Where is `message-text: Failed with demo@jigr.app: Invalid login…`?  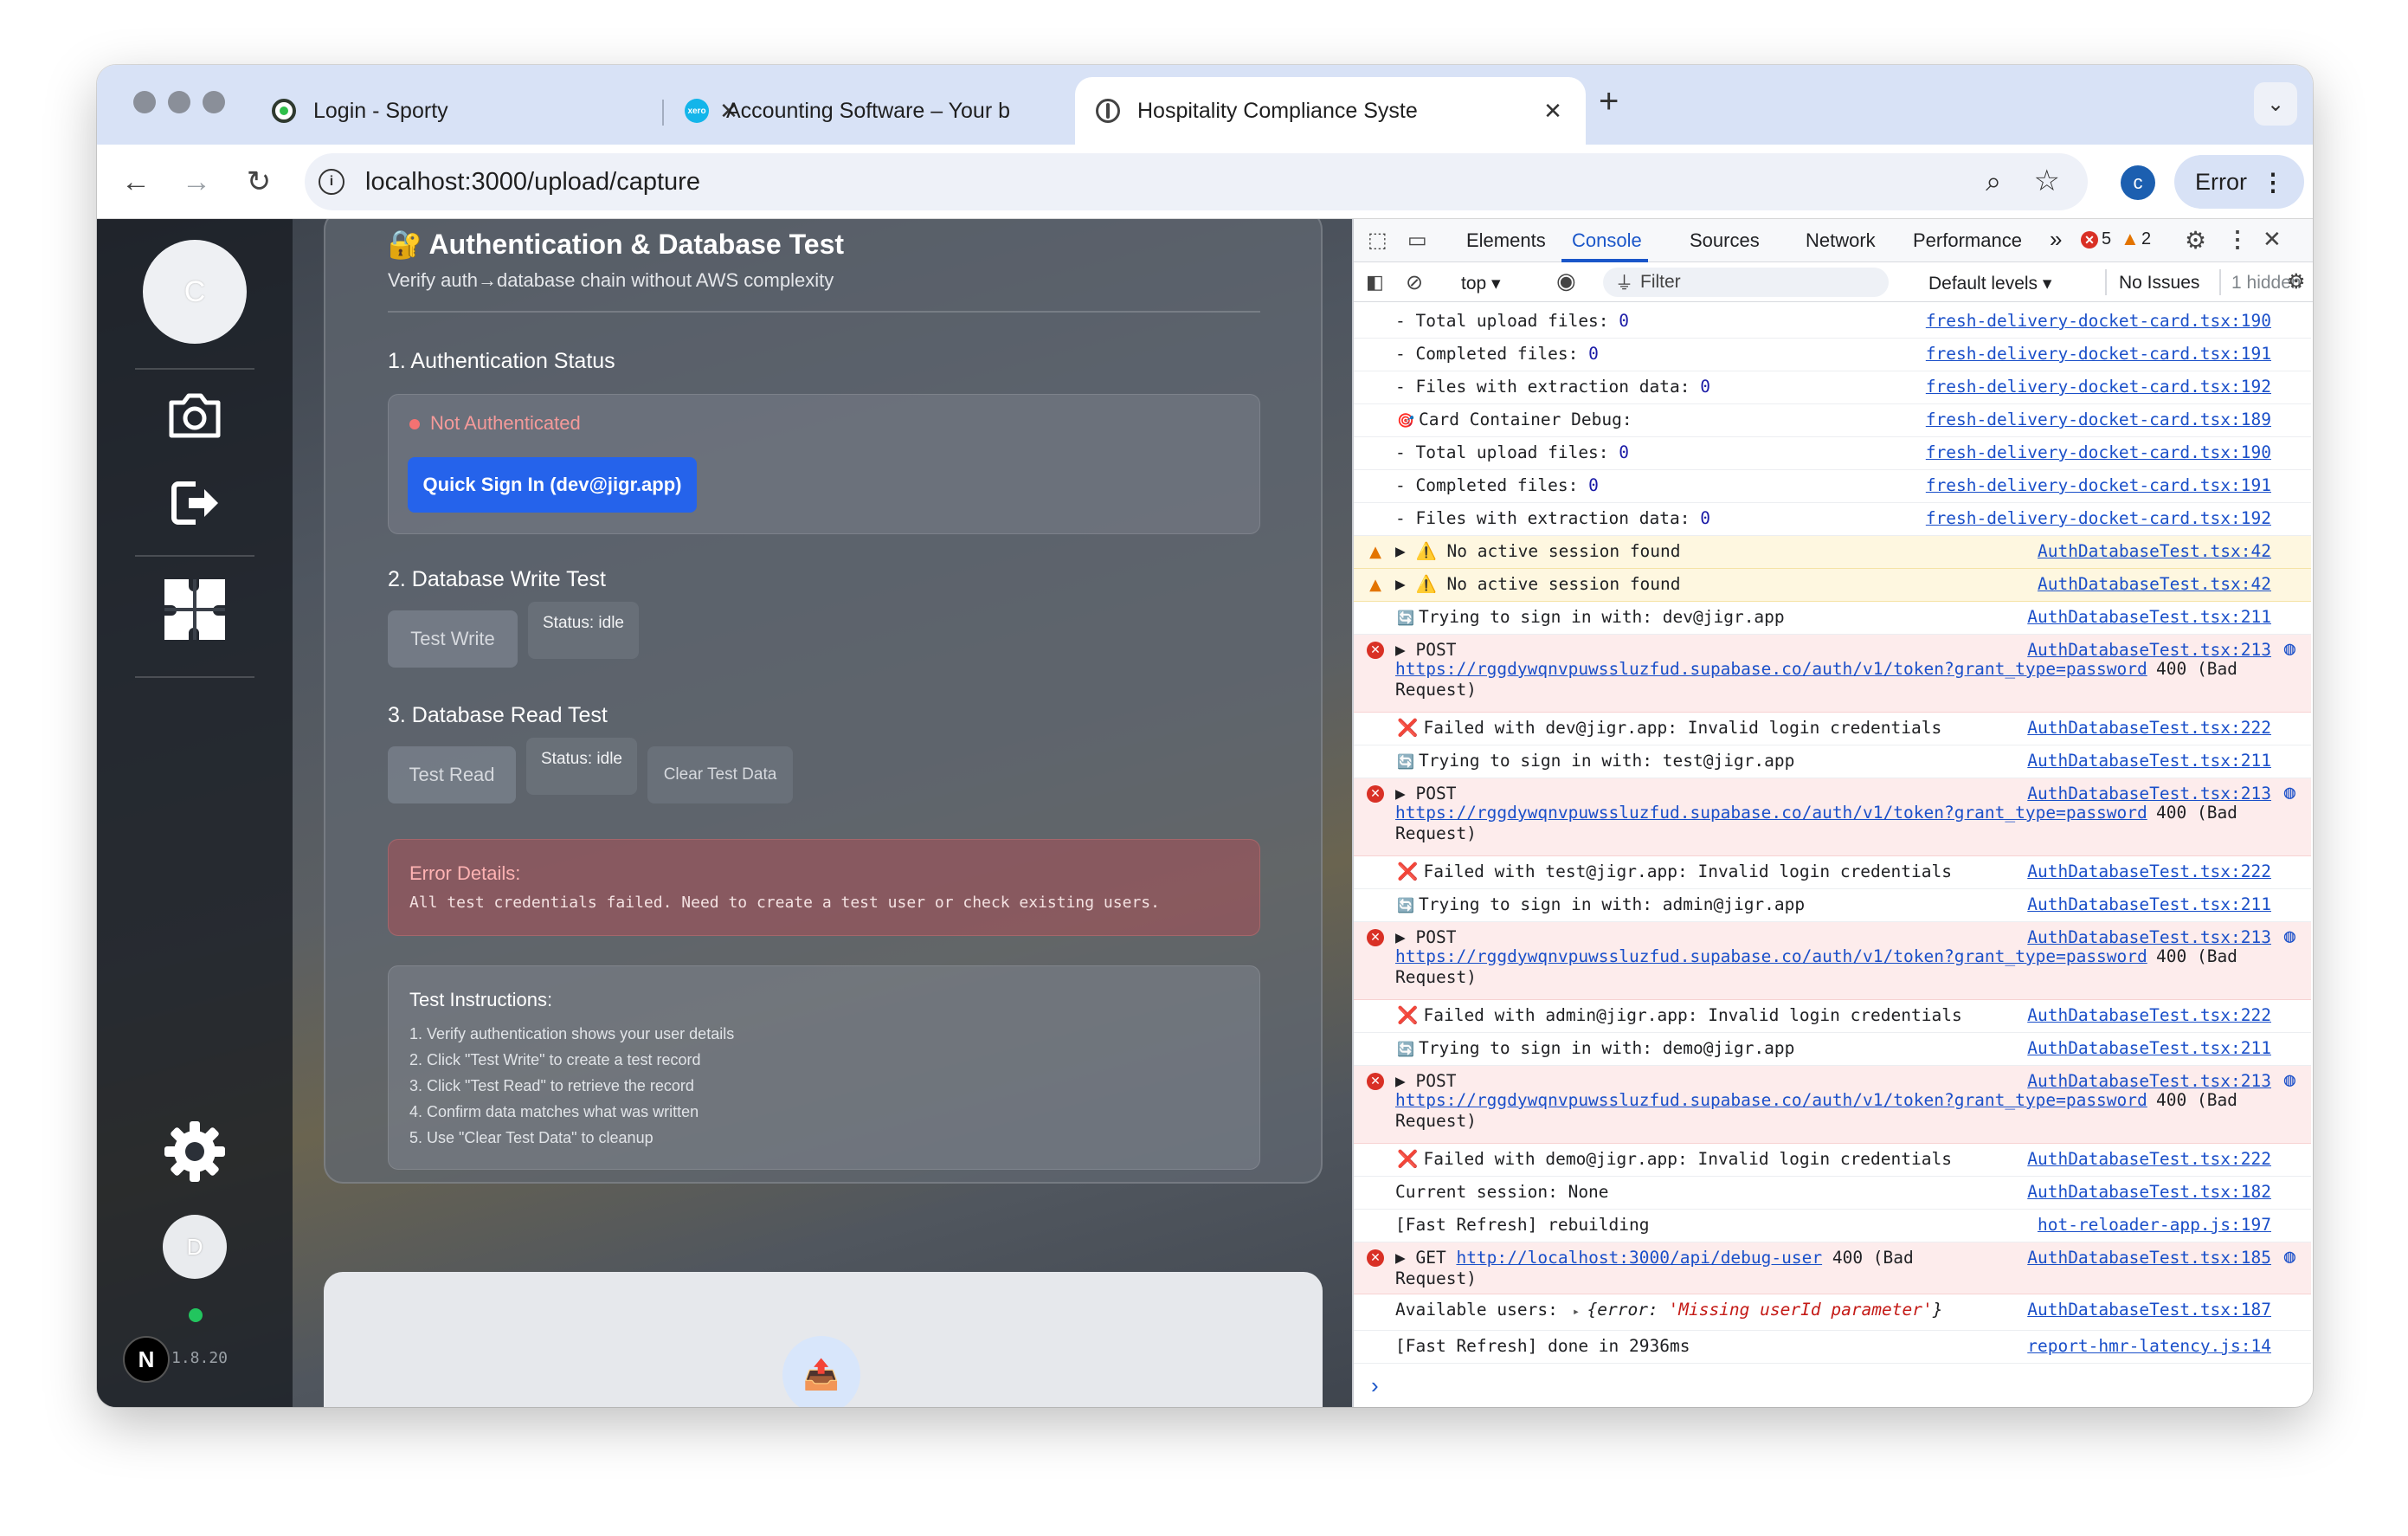 message-text: Failed with demo@jigr.app: Invalid login… is located at coordinates (1687, 1159).